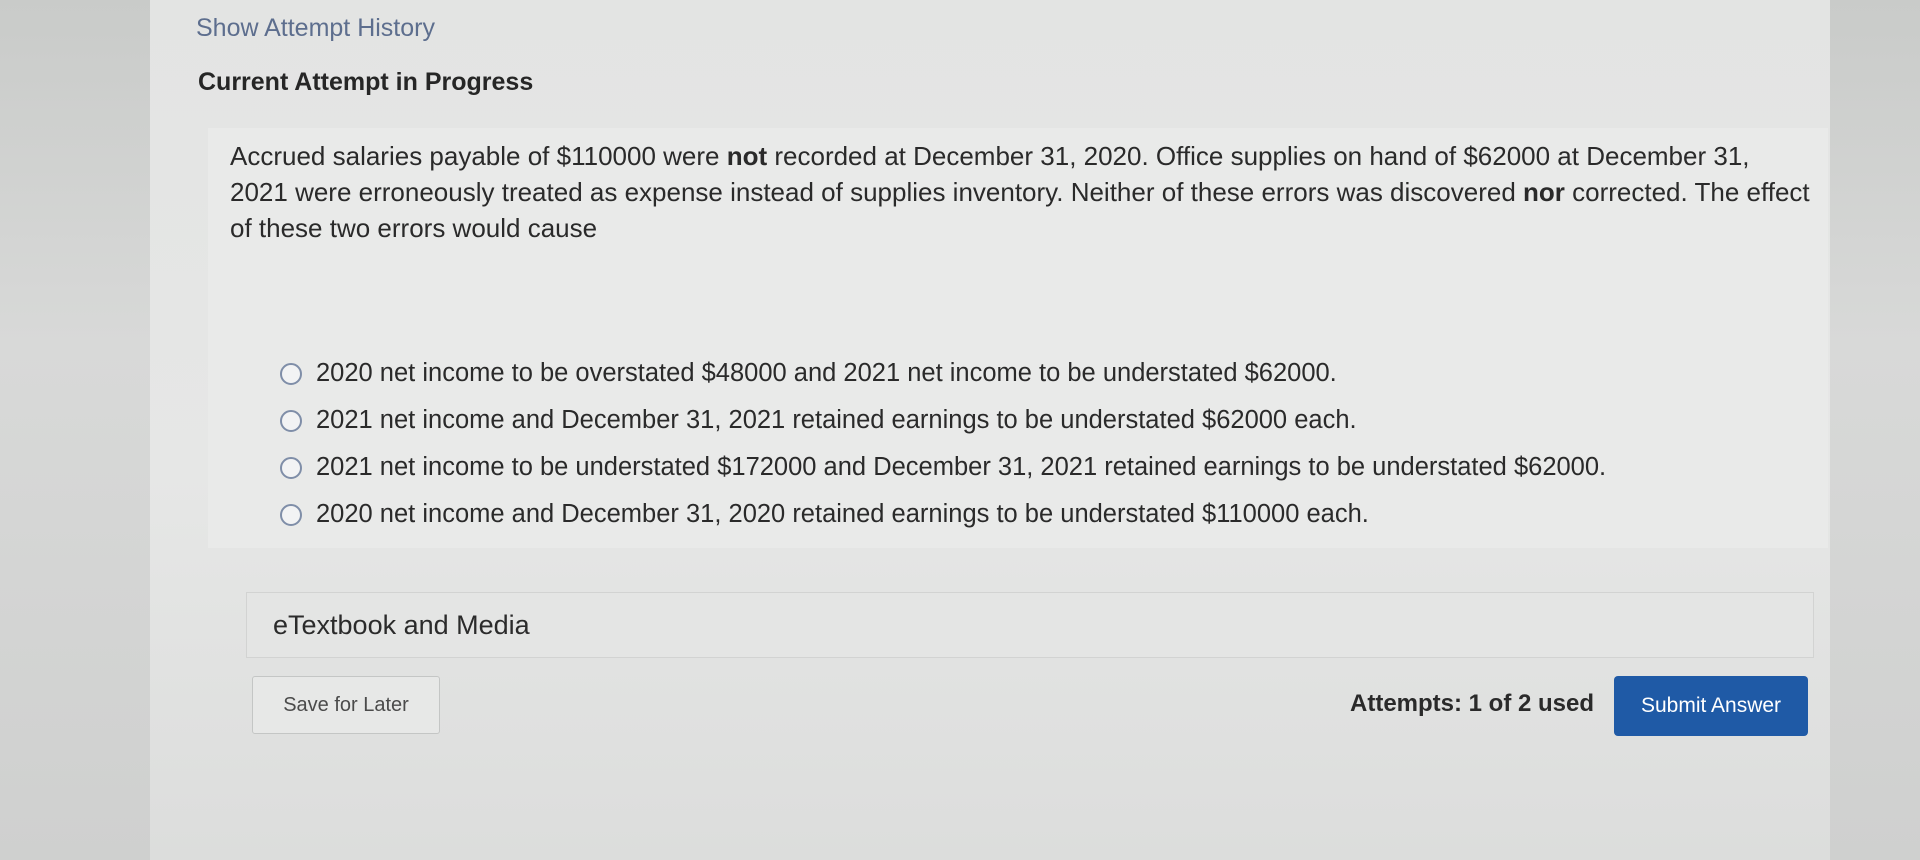  I want to click on save-for-later-button: Save for Later, so click(346, 705).